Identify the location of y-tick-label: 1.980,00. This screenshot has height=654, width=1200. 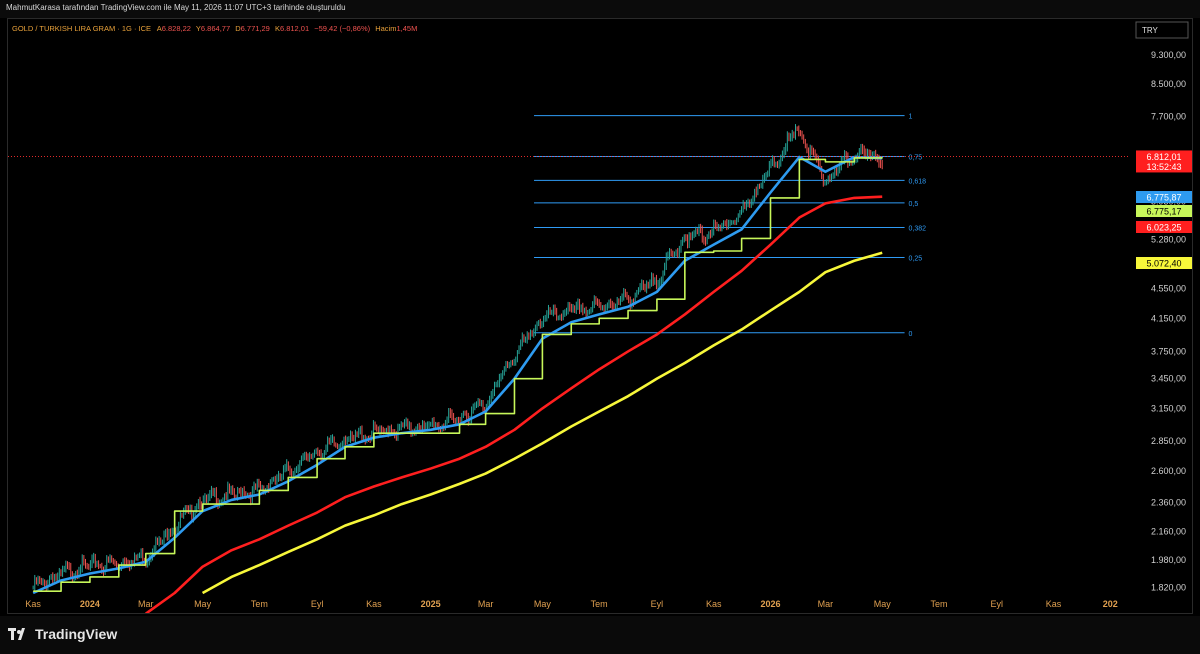
(1168, 560).